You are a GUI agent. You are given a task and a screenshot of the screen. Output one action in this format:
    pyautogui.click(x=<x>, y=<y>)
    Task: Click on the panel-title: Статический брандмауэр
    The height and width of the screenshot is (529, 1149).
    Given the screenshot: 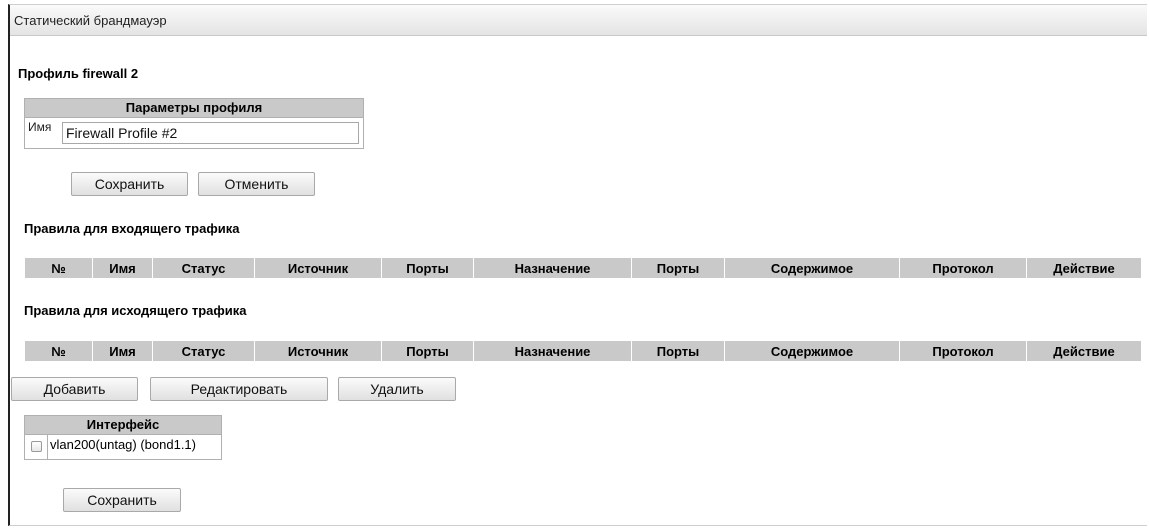 What is the action you would take?
    pyautogui.click(x=90, y=20)
    